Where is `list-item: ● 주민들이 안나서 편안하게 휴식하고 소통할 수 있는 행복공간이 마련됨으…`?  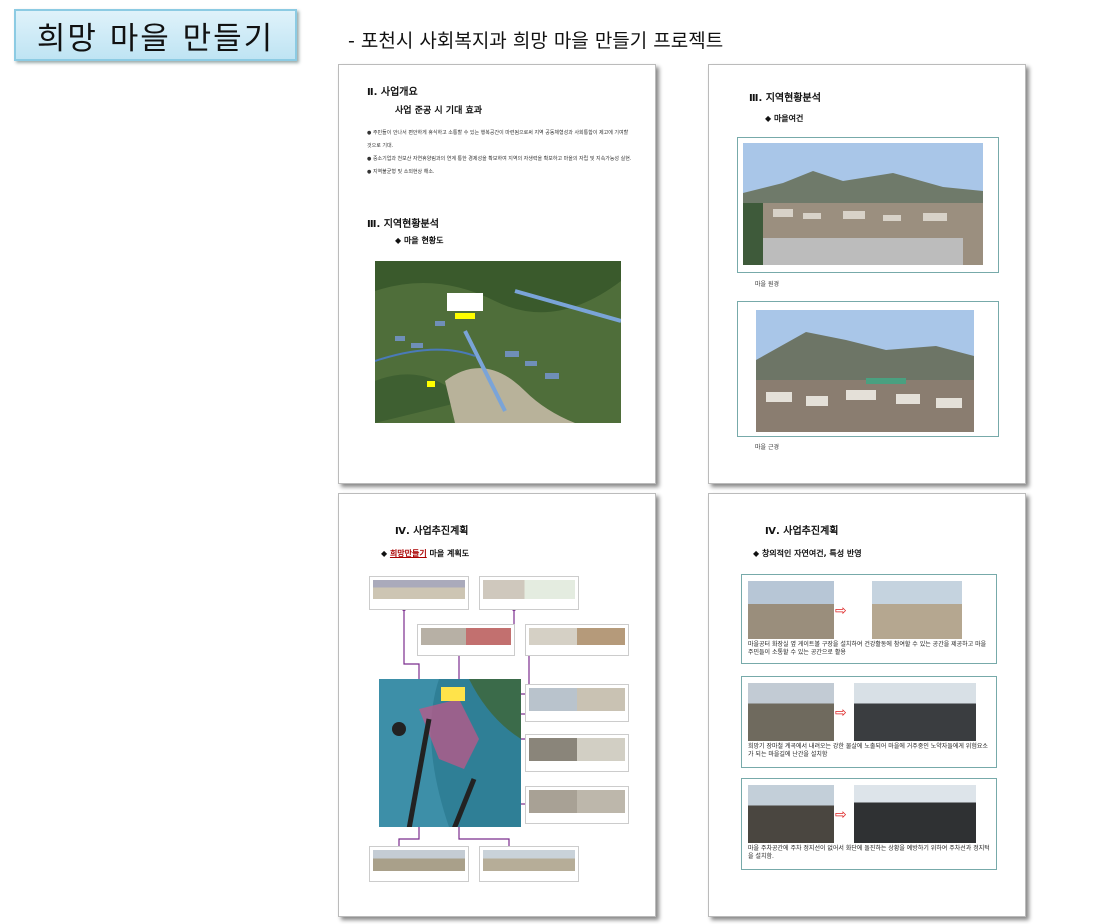 list-item: ● 주민들이 안나서 편안하게 휴식하고 소통할 수 있는 행복공간이 마련됨으… is located at coordinates (498, 139).